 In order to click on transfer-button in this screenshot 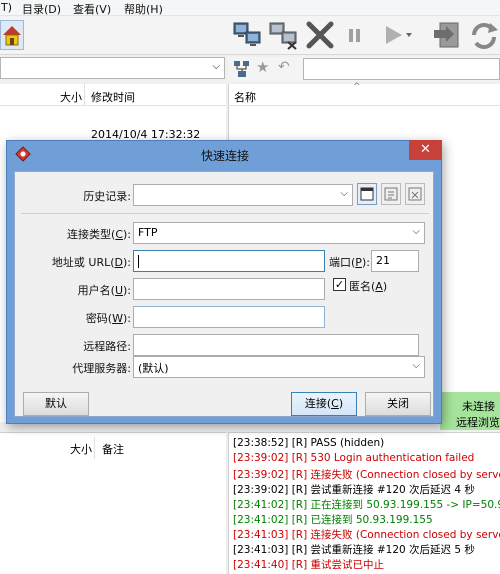, I will do `click(448, 35)`.